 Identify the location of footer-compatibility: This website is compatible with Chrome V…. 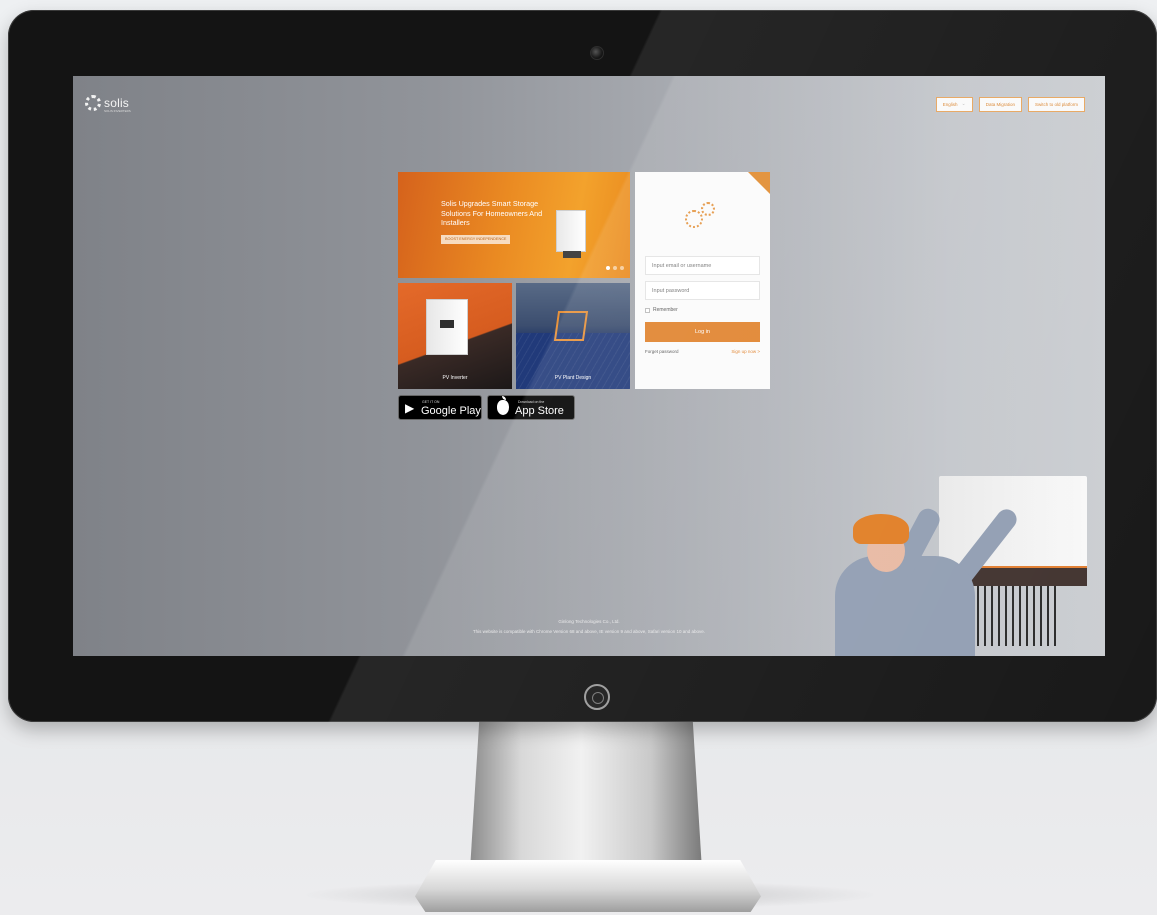
(589, 631).